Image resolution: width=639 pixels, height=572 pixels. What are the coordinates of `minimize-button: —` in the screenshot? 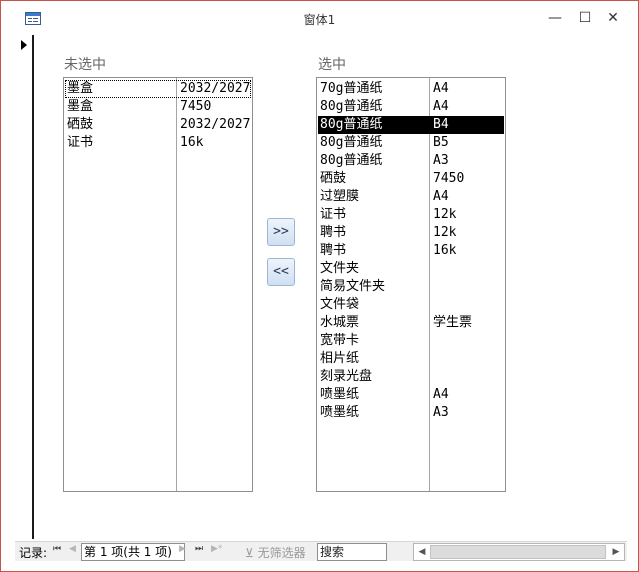 It's located at (555, 18).